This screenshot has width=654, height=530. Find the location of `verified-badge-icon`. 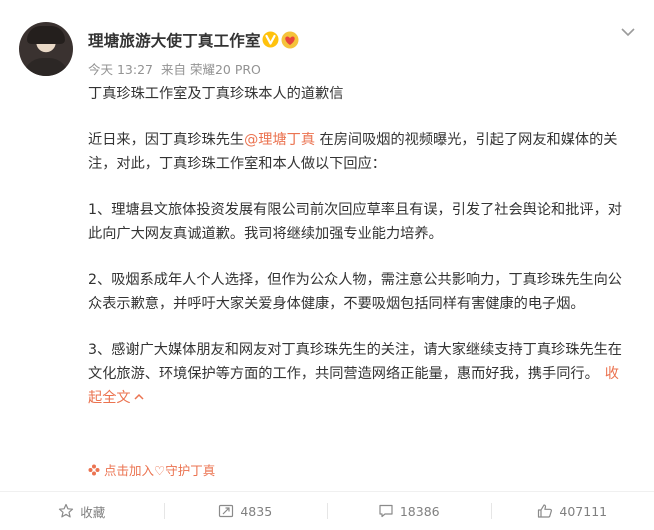

verified-badge-icon is located at coordinates (270, 39).